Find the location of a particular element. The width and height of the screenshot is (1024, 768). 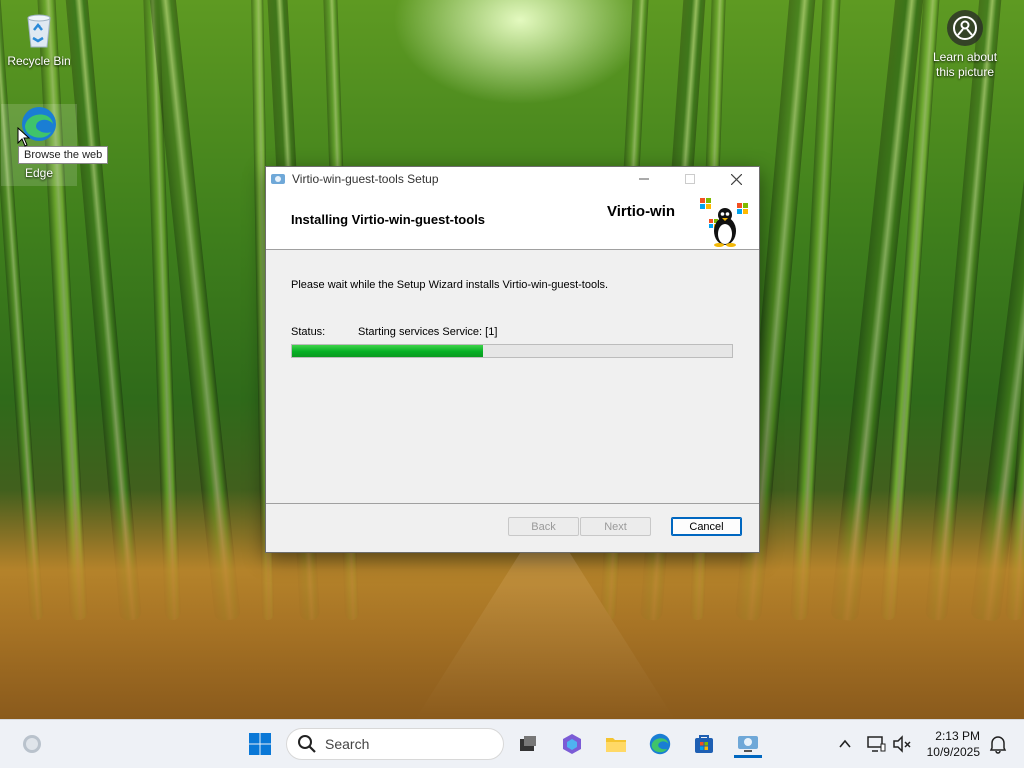

copilot-button is located at coordinates (572, 744).